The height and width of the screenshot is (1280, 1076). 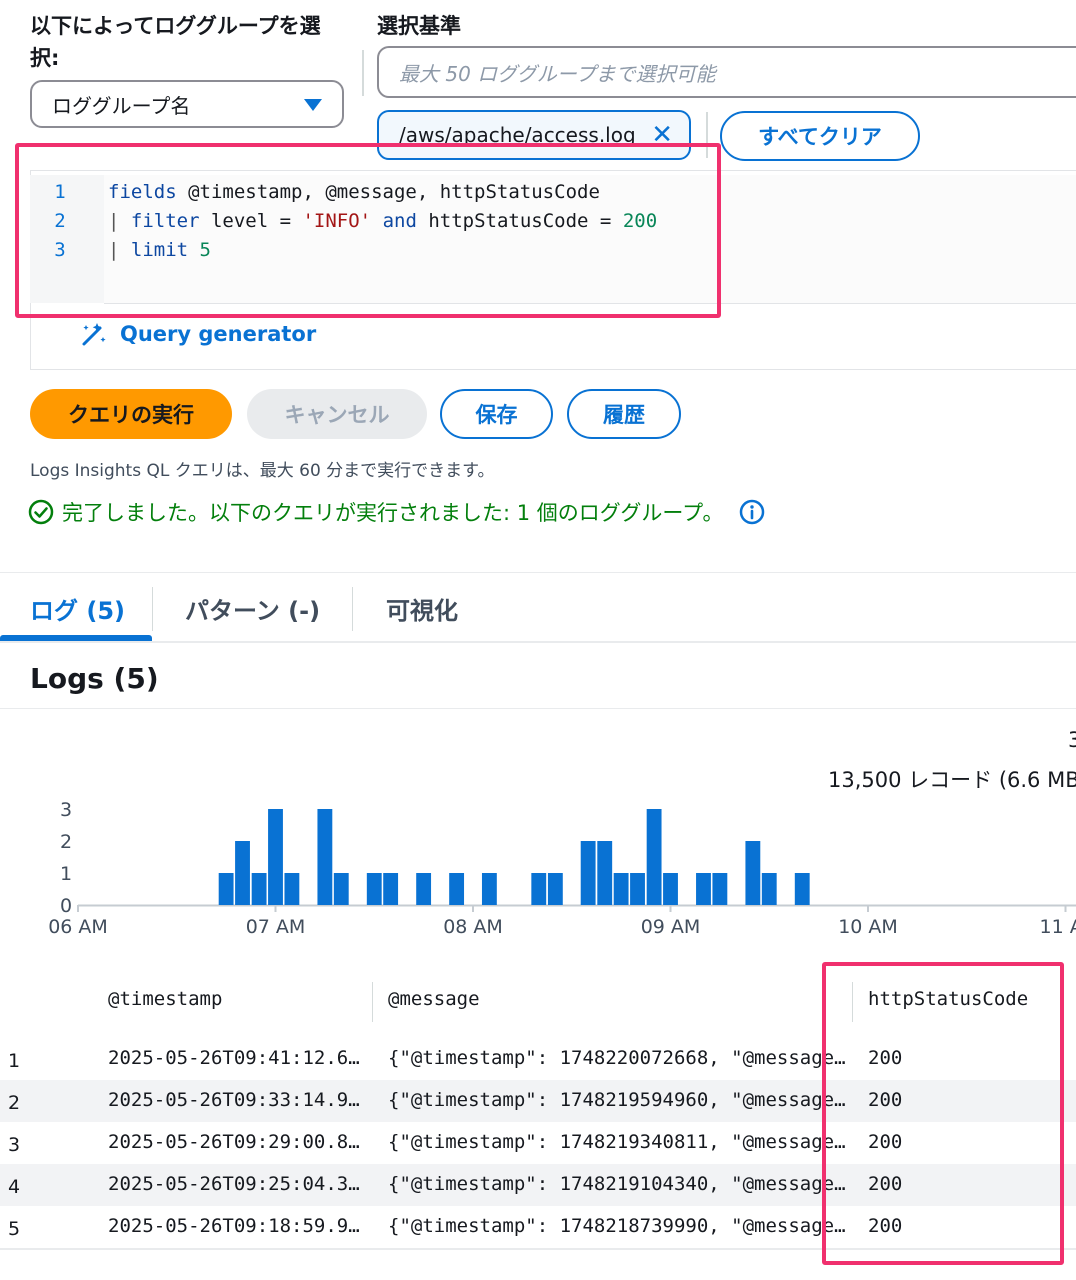 What do you see at coordinates (624, 414) in the screenshot?
I see `history-button: 履歴` at bounding box center [624, 414].